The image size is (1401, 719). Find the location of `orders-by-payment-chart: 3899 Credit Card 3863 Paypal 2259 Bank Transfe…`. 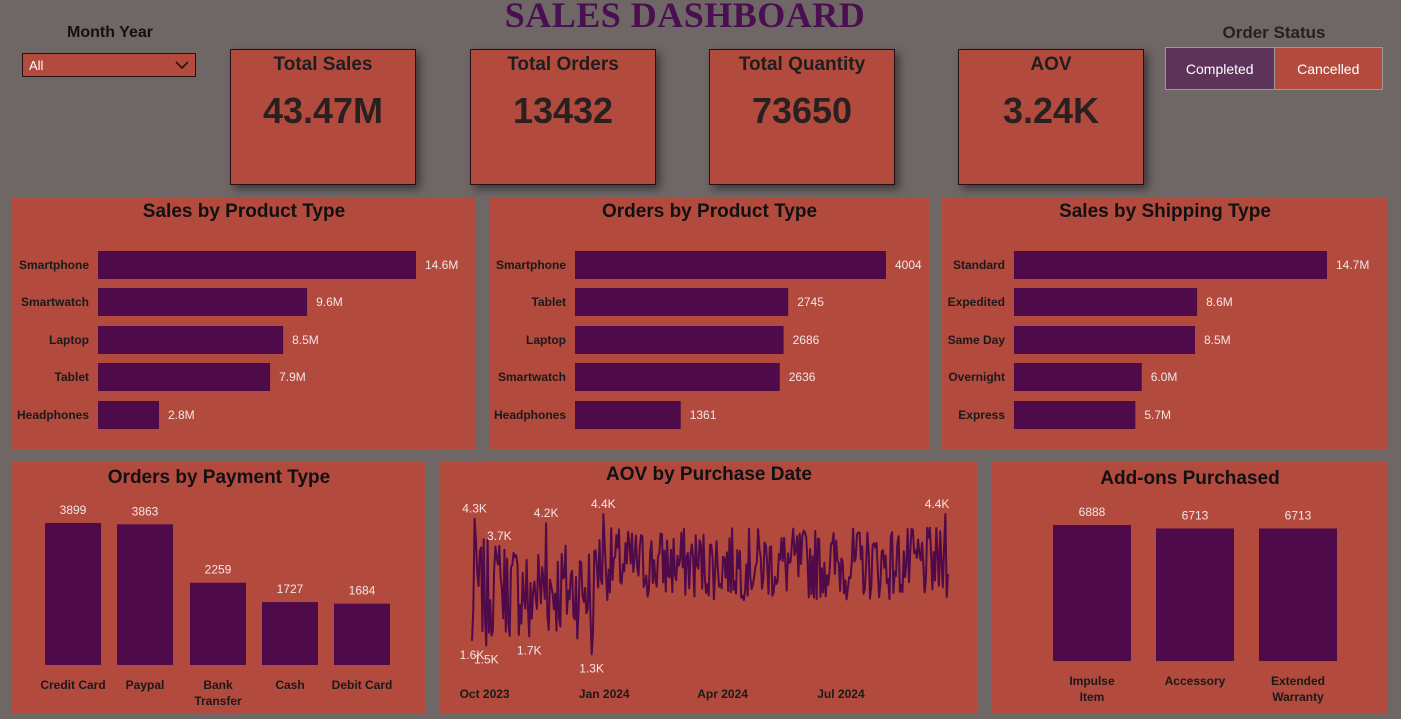

orders-by-payment-chart: 3899 Credit Card 3863 Paypal 2259 Bank Transfe… is located at coordinates (216, 605).